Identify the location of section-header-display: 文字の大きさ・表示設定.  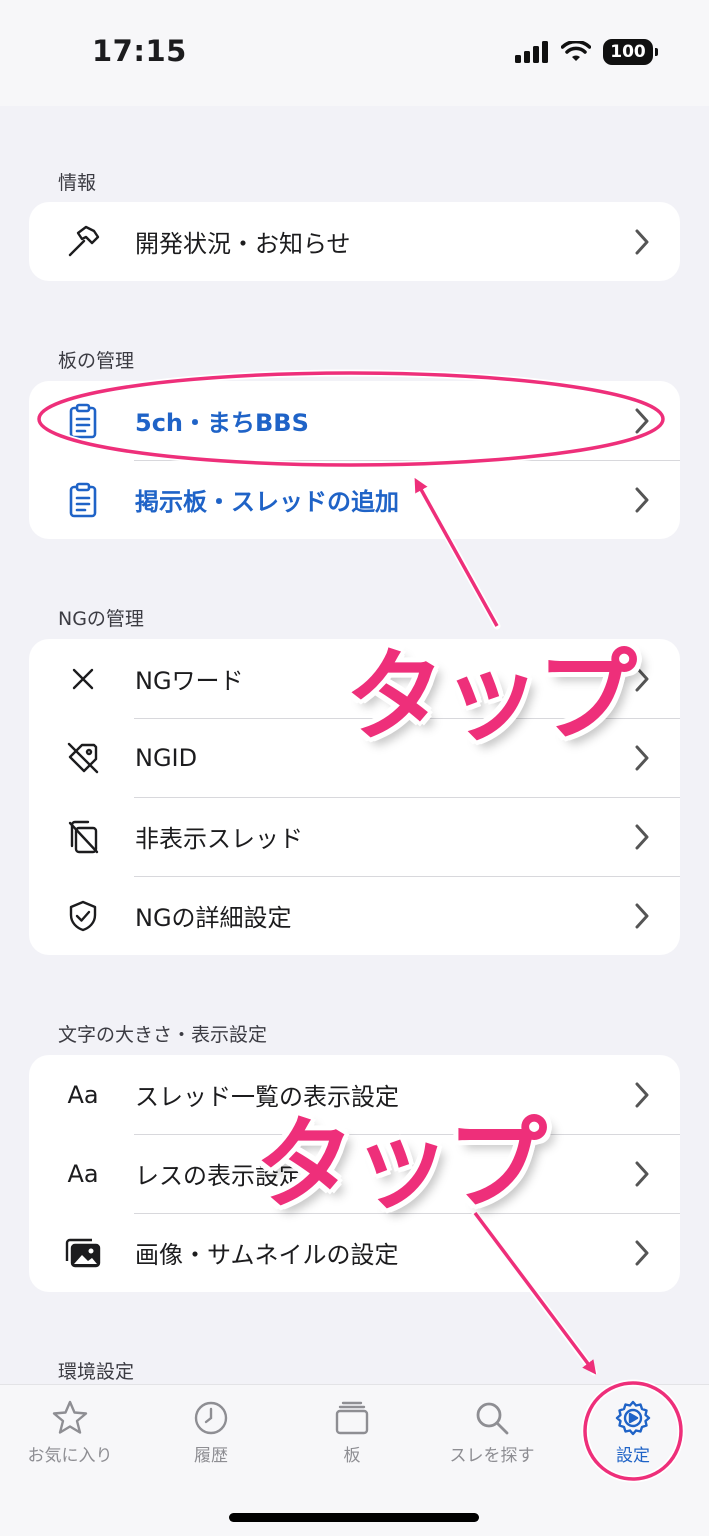
(163, 1035).